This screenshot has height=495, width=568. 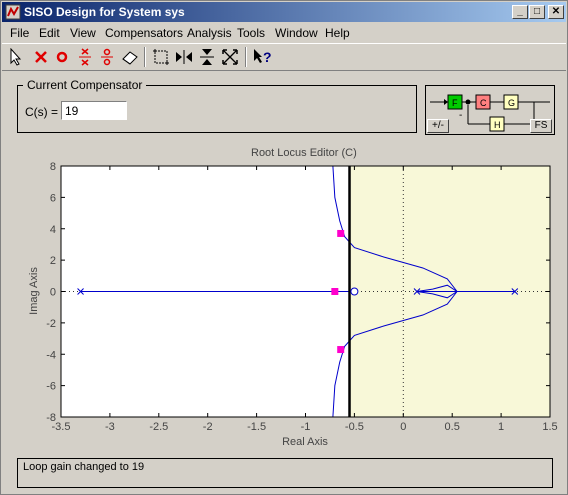 What do you see at coordinates (230, 57) in the screenshot?
I see `fit-axes-icon` at bounding box center [230, 57].